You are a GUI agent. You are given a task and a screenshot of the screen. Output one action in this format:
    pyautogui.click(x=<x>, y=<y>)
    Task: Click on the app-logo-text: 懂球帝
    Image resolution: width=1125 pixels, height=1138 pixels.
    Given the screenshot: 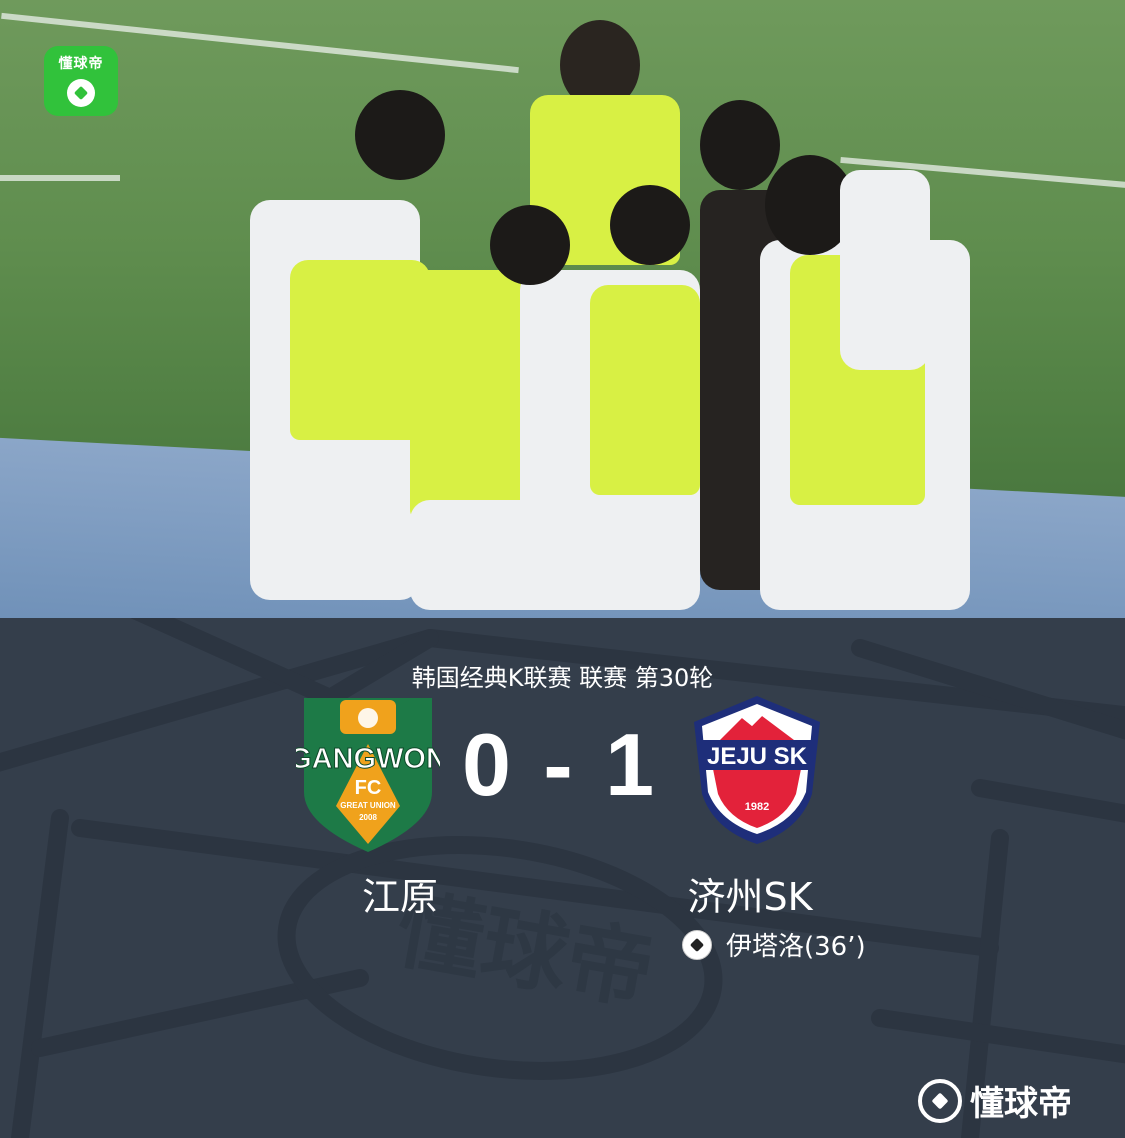 What is the action you would take?
    pyautogui.click(x=81, y=64)
    